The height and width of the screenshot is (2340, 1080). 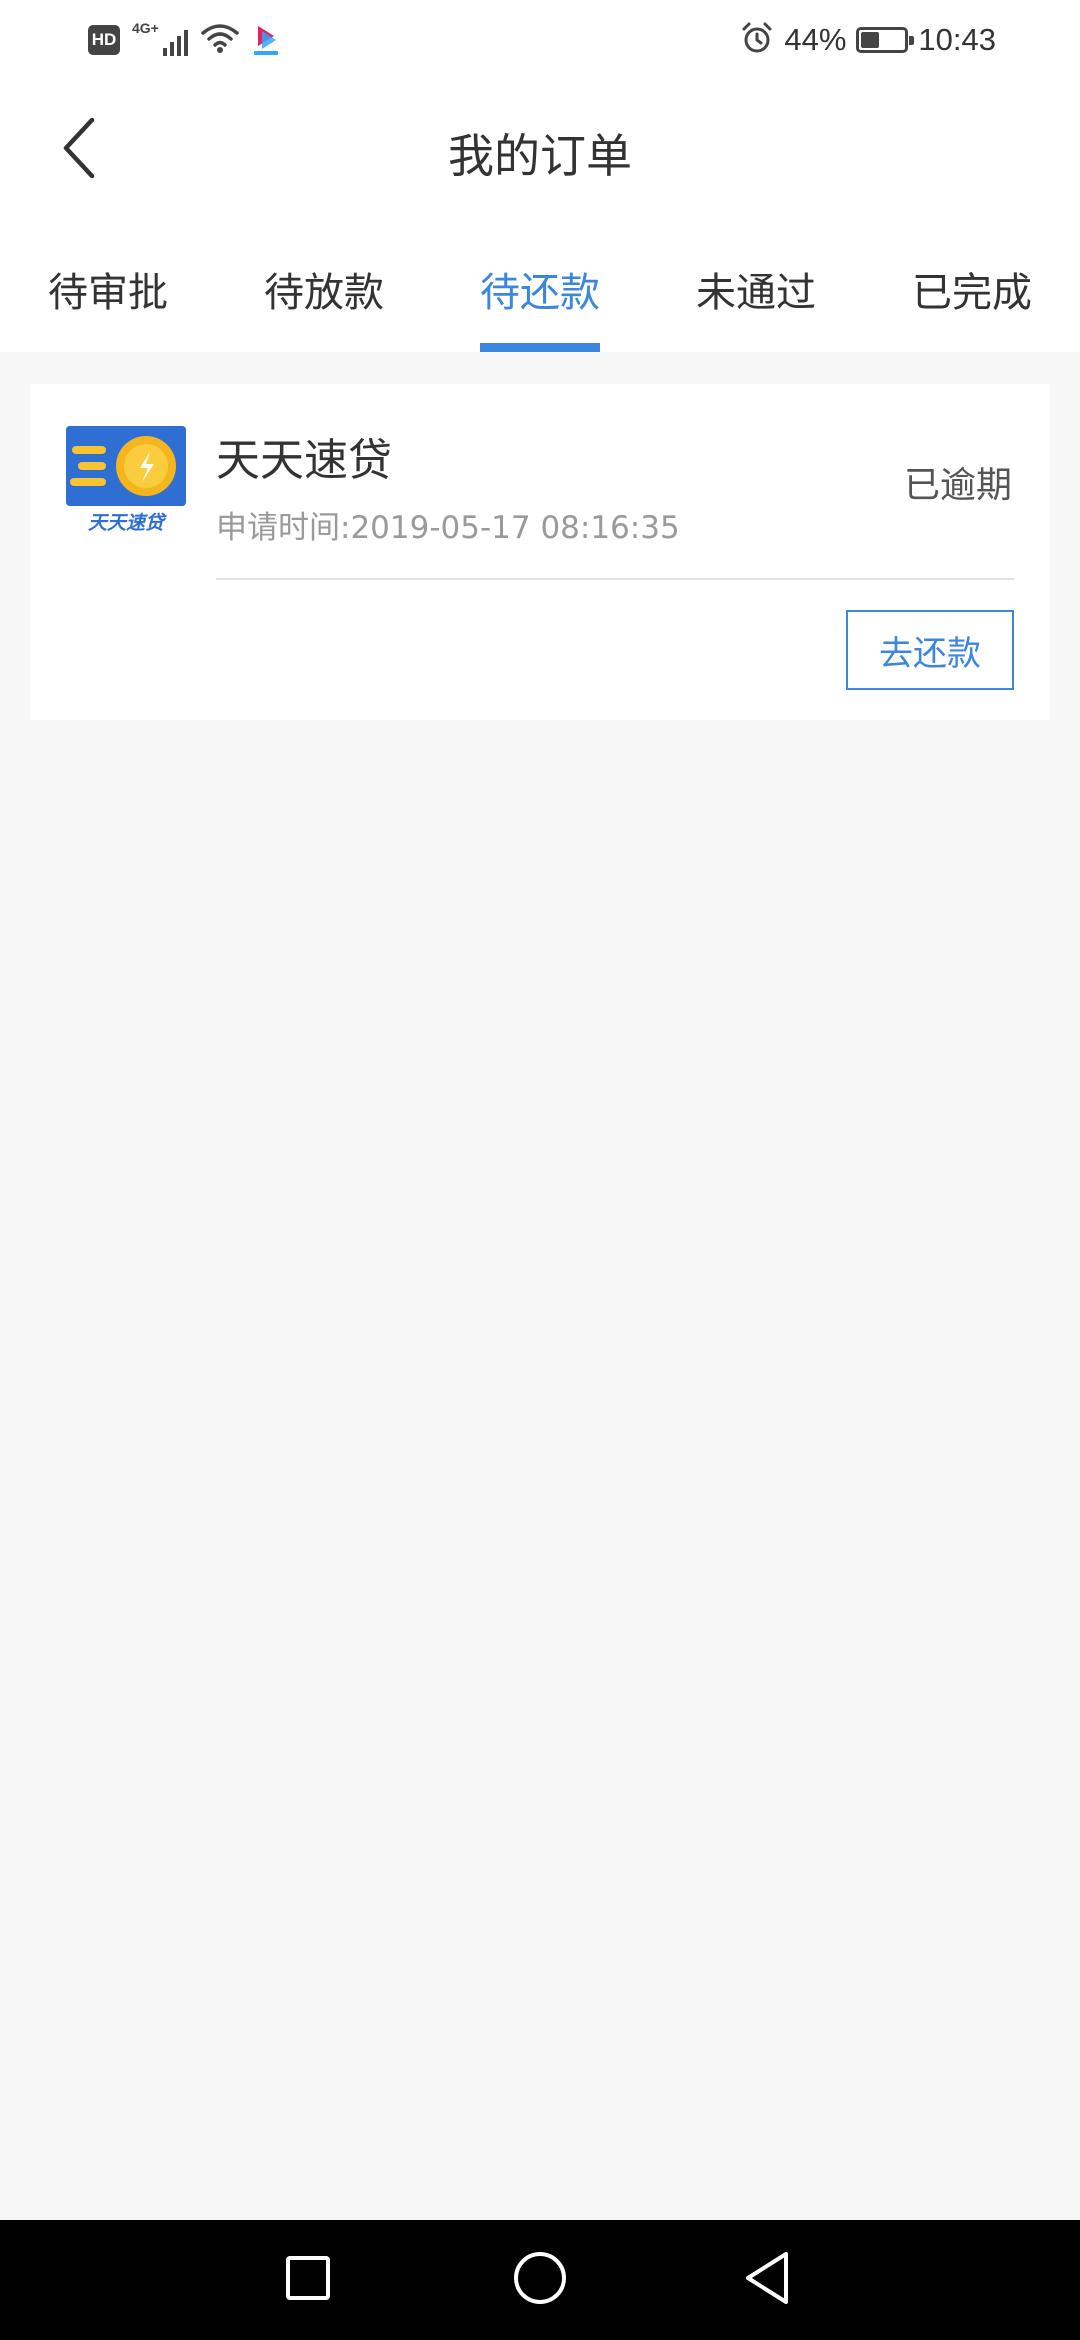 I want to click on system-nav-bar, so click(x=540, y=2280).